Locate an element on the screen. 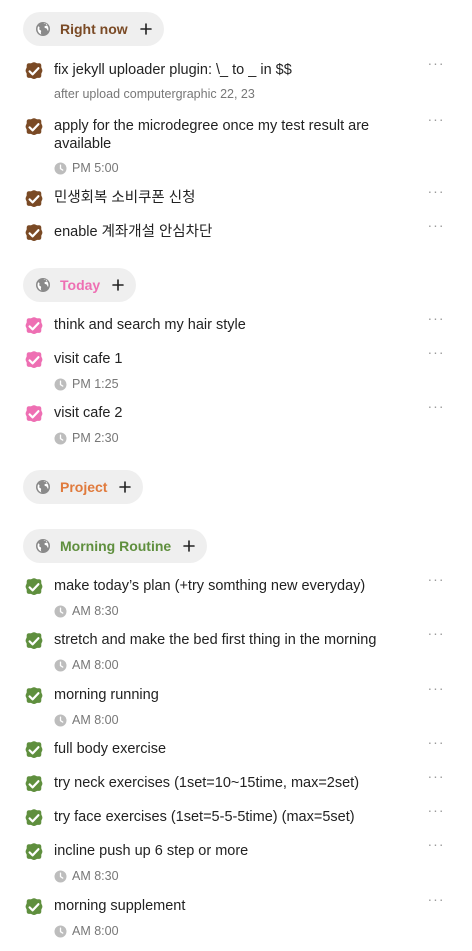  category-title: Today is located at coordinates (80, 285).